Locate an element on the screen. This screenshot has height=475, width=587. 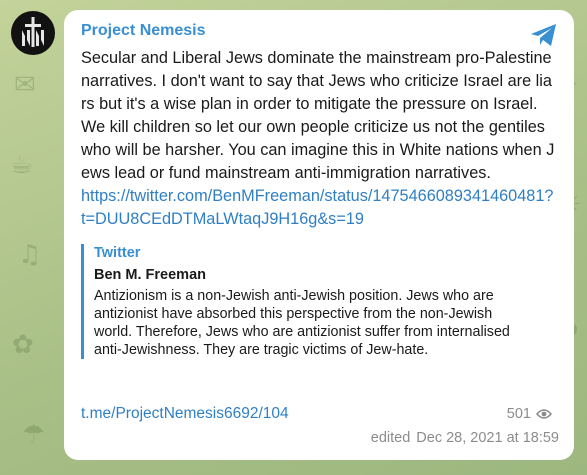
doodle-icon: ☕ is located at coordinates (22, 165).